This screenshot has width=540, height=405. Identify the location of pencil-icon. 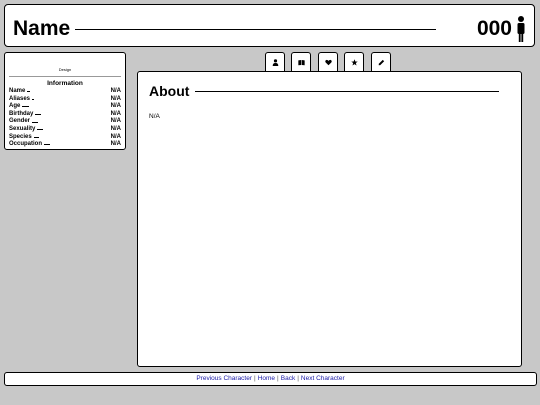
(381, 62).